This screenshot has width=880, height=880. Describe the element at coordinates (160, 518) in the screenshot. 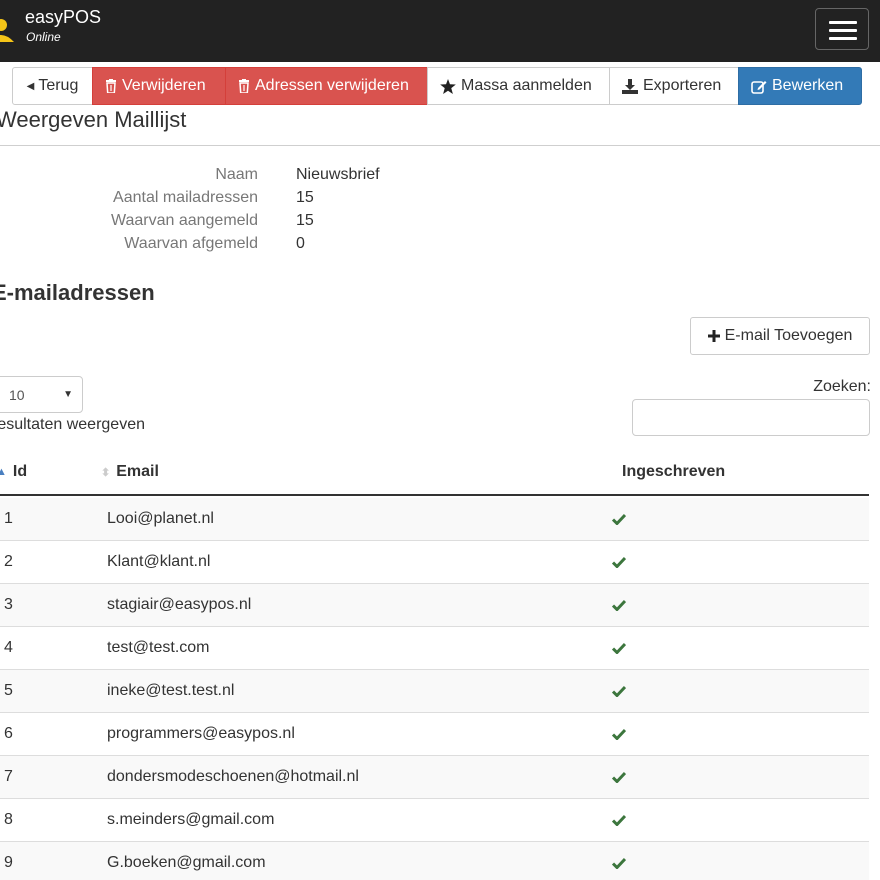

I see `cell-email: Looi@planet.nl` at that location.